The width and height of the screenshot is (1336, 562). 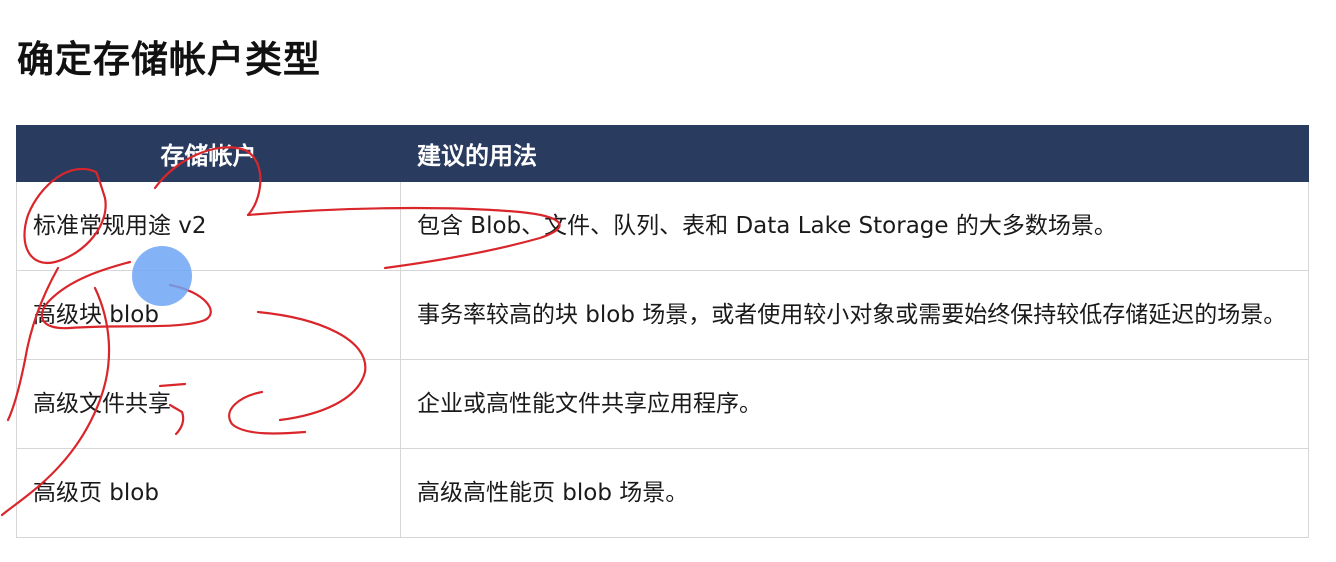 I want to click on usage-cell: 高级高性能页 blob 场景。, so click(x=854, y=493).